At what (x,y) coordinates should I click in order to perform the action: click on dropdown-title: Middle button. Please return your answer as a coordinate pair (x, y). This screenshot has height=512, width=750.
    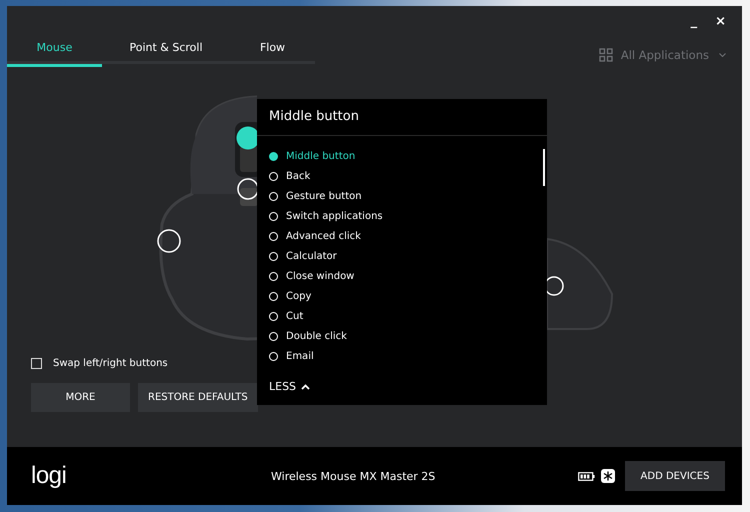
    Looking at the image, I should click on (402, 117).